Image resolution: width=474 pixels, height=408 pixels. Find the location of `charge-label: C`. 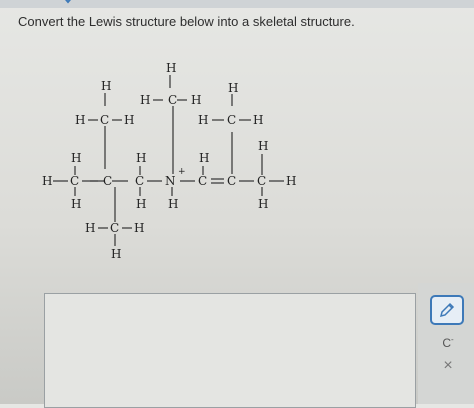

charge-label: C is located at coordinates (446, 343).